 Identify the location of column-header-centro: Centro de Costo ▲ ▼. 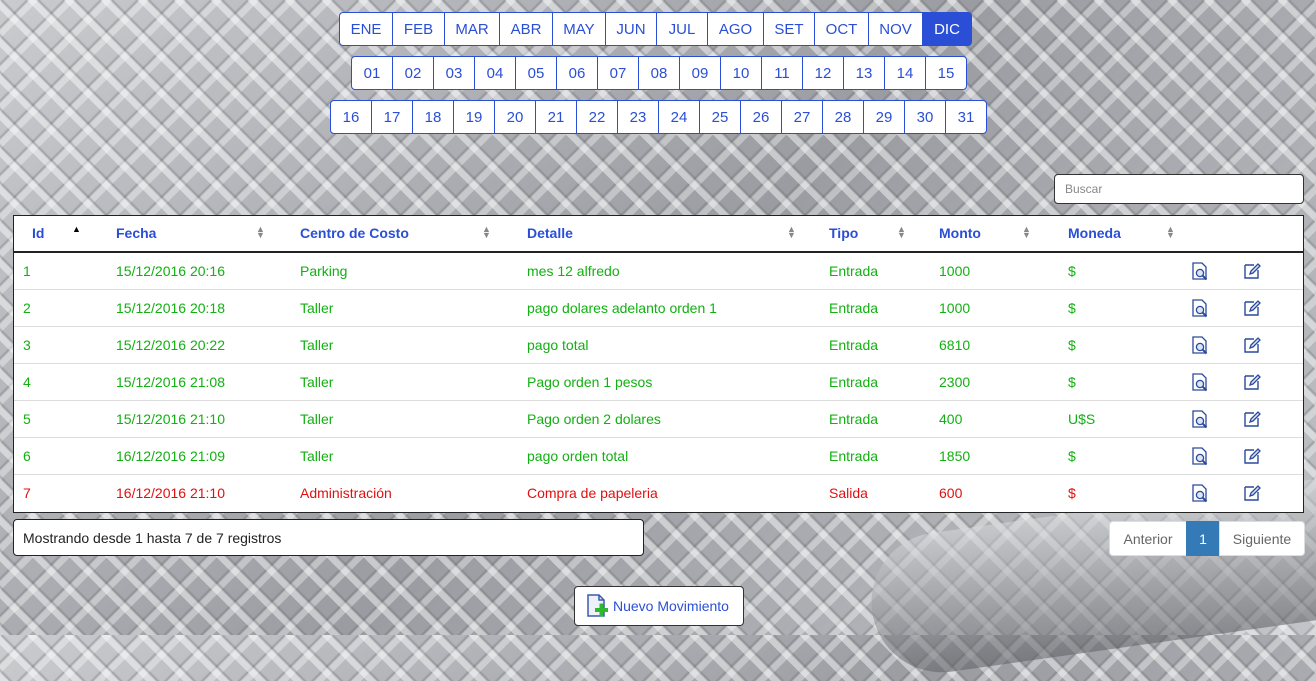
(395, 234).